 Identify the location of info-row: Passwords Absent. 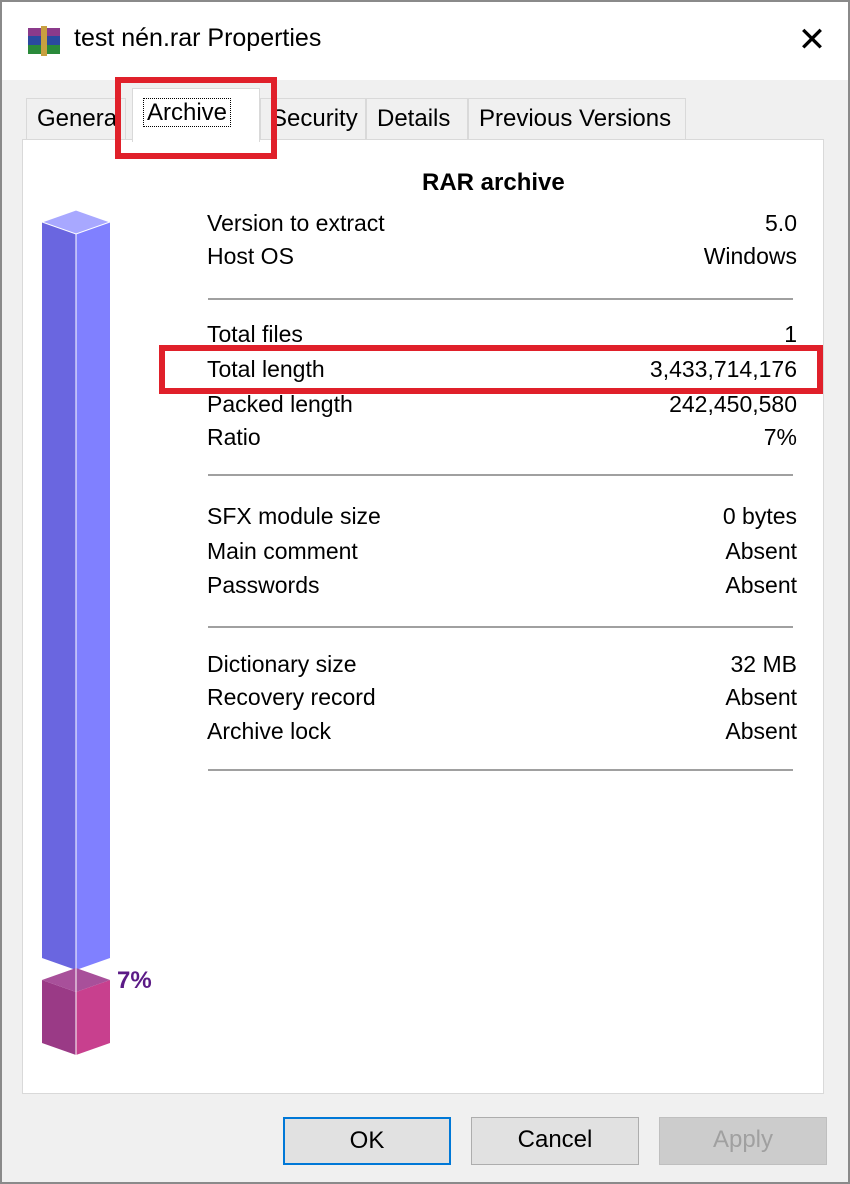
(502, 585).